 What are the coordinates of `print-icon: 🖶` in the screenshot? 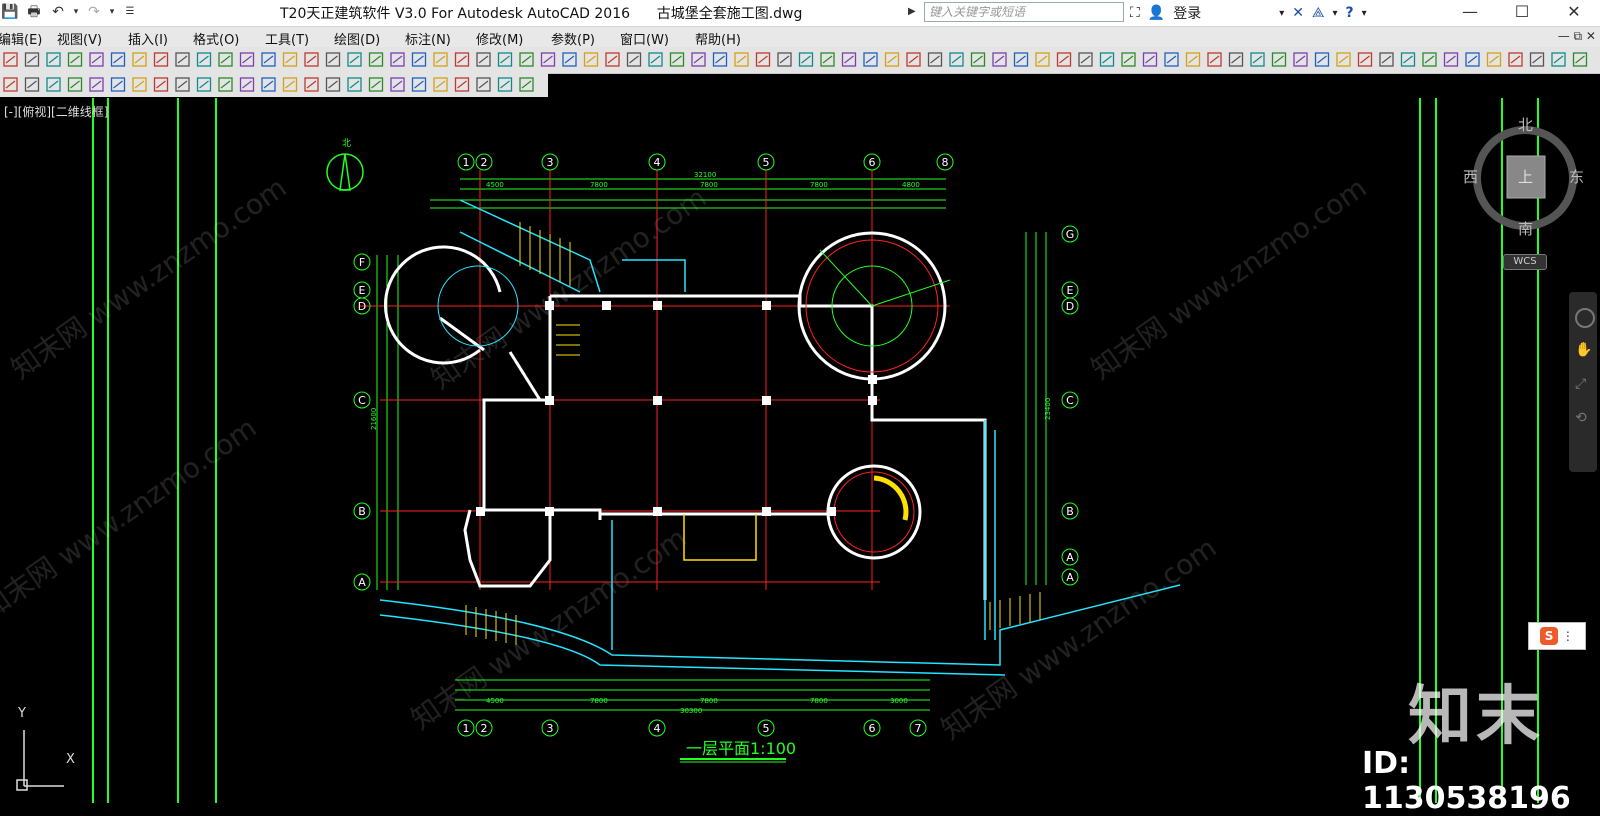 It's located at (34, 12).